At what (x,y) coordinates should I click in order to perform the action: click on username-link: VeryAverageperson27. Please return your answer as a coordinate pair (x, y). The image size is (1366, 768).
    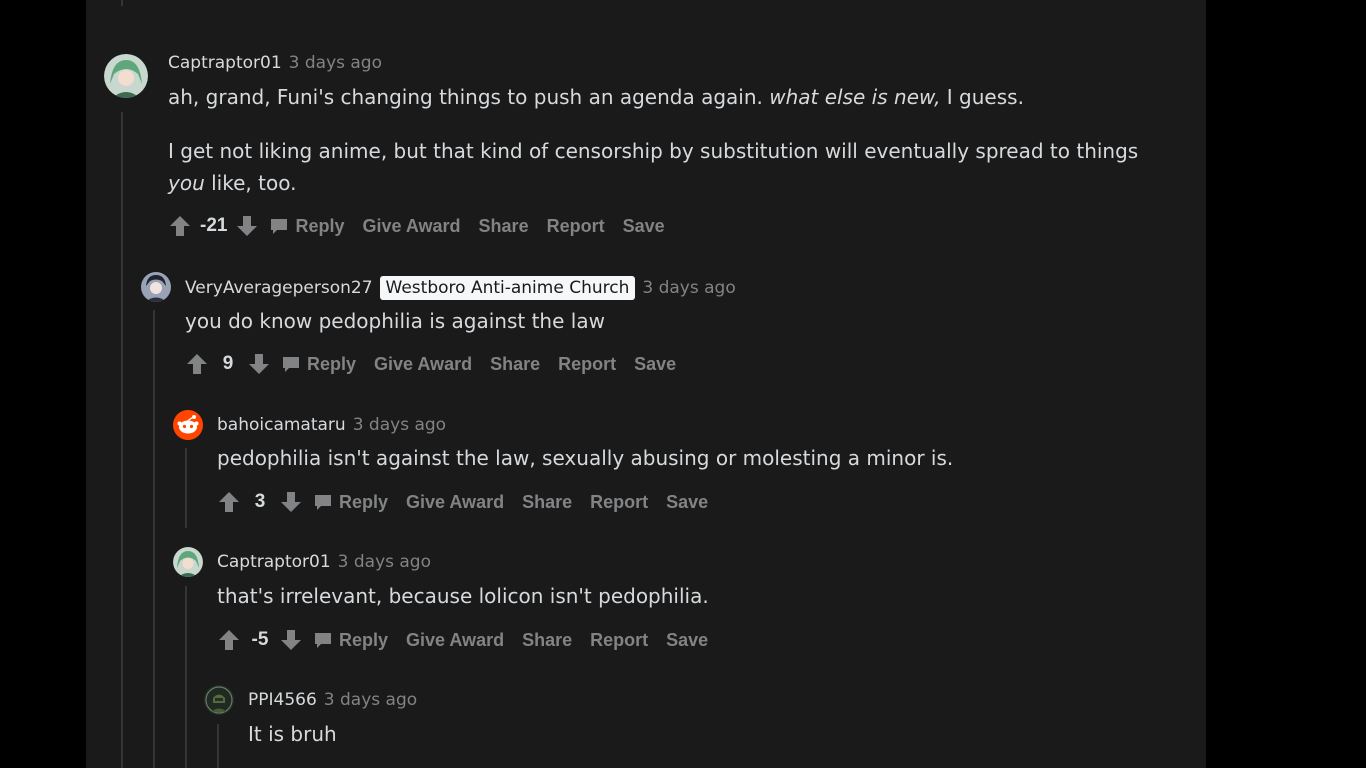
    Looking at the image, I should click on (279, 288).